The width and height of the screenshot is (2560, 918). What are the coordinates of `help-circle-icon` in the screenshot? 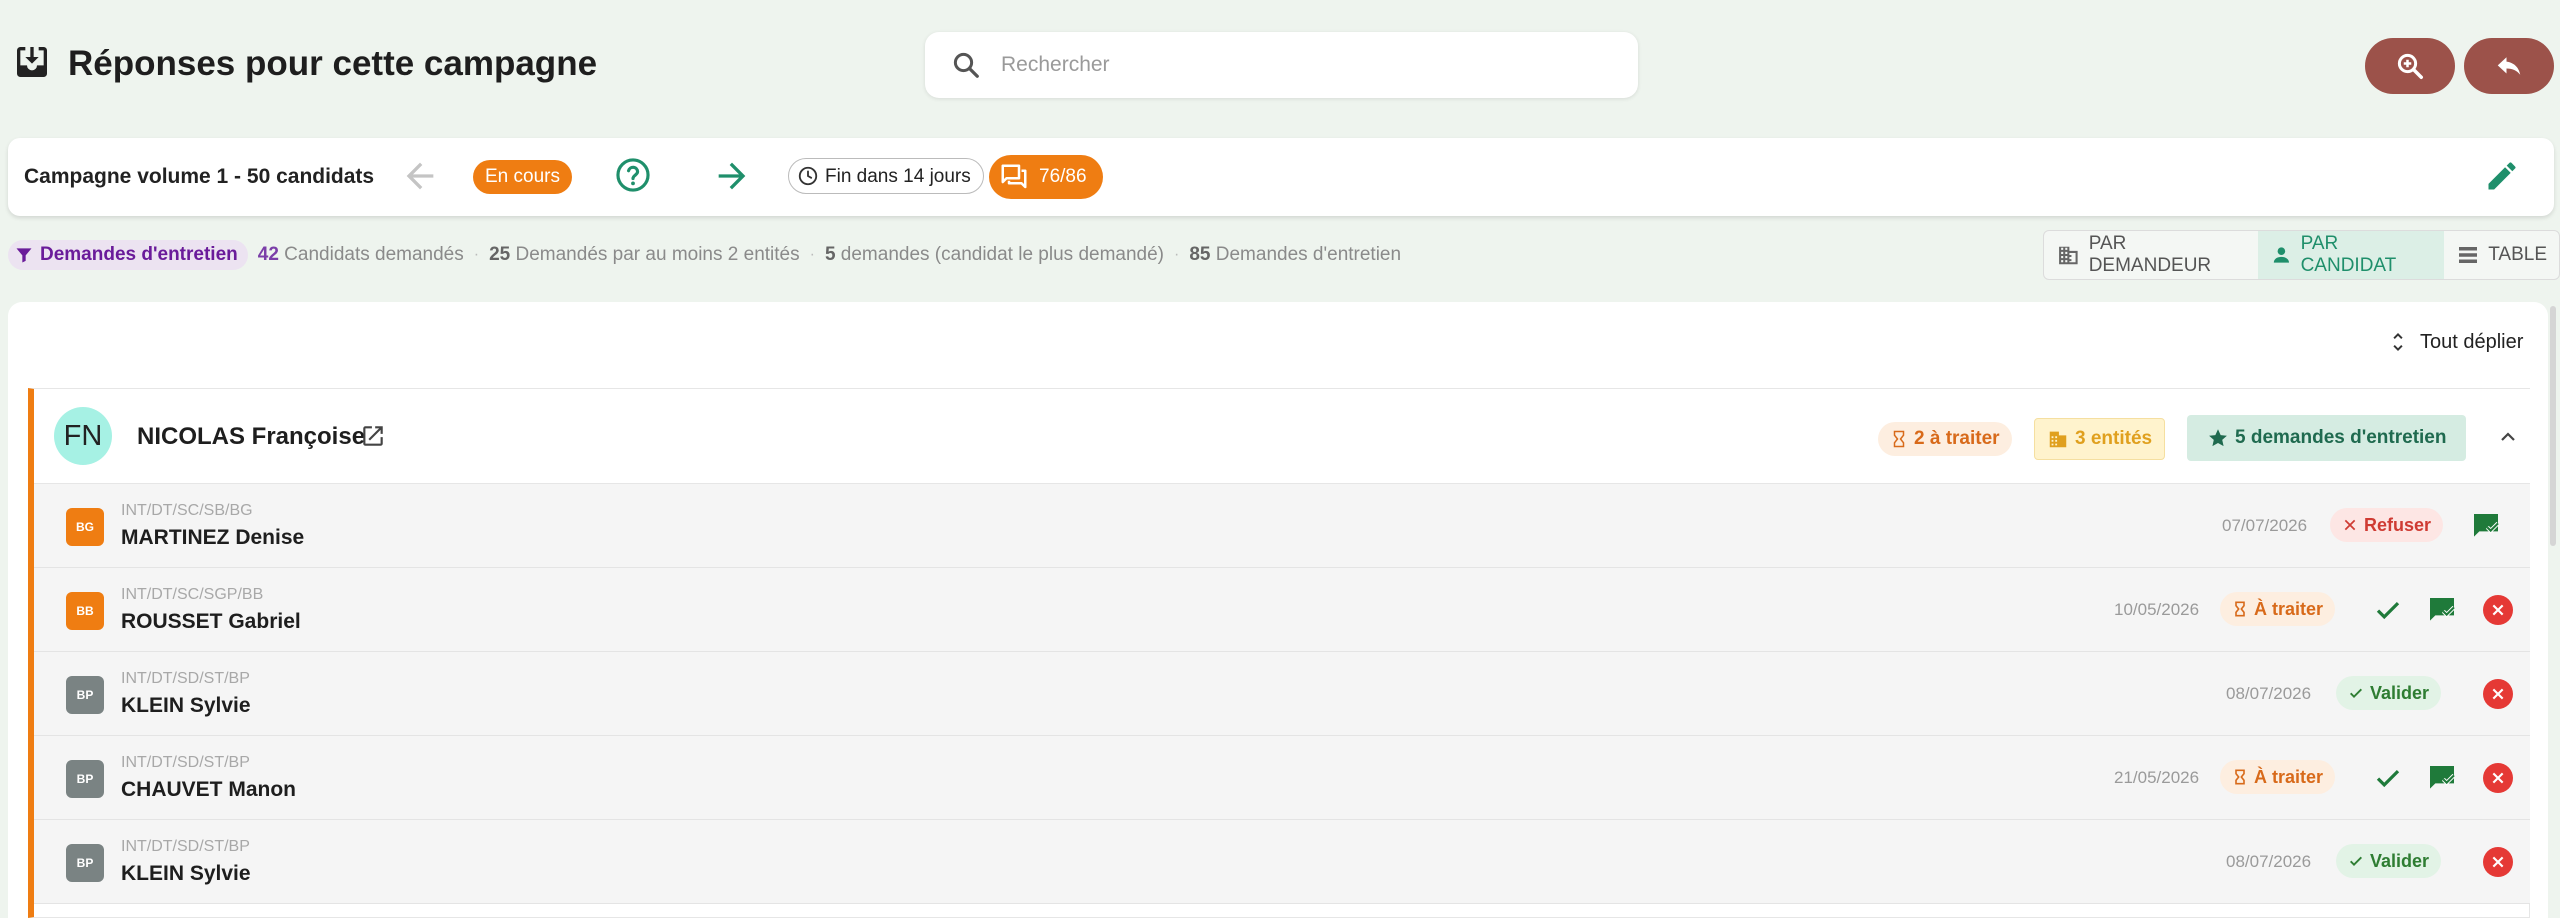 It's located at (633, 175).